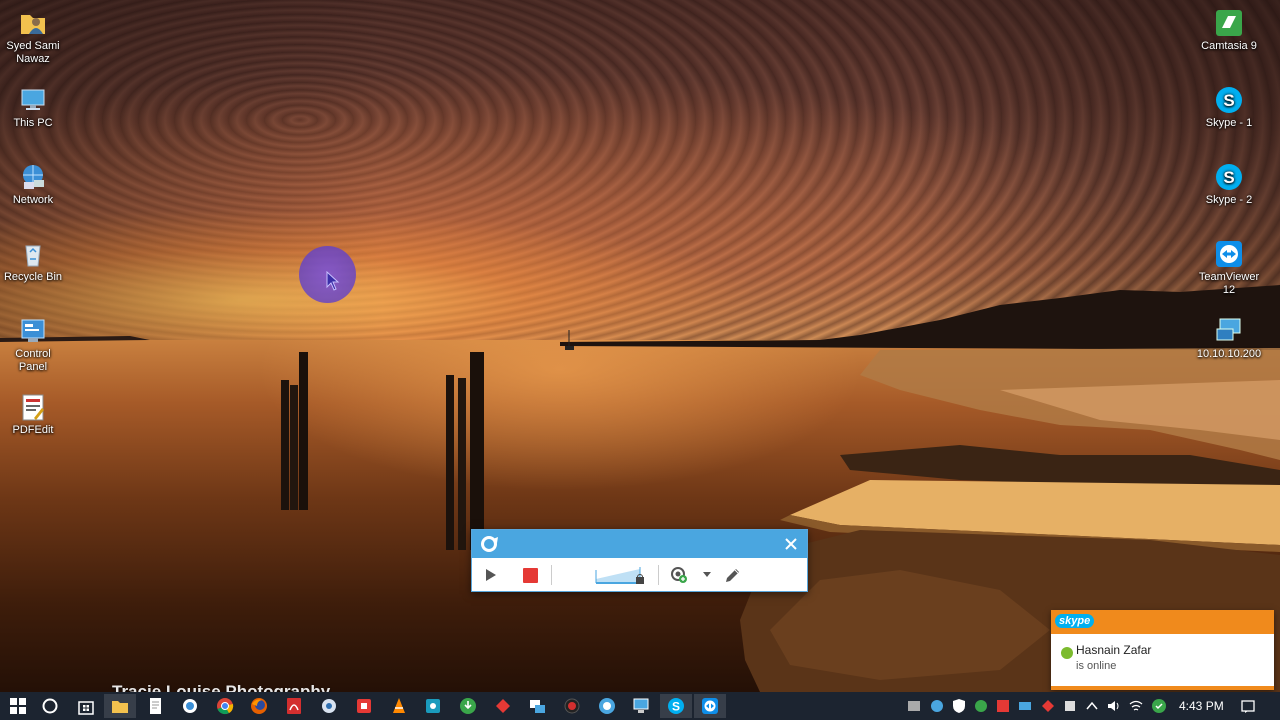  What do you see at coordinates (333, 281) in the screenshot?
I see `mouse-cursor-icon` at bounding box center [333, 281].